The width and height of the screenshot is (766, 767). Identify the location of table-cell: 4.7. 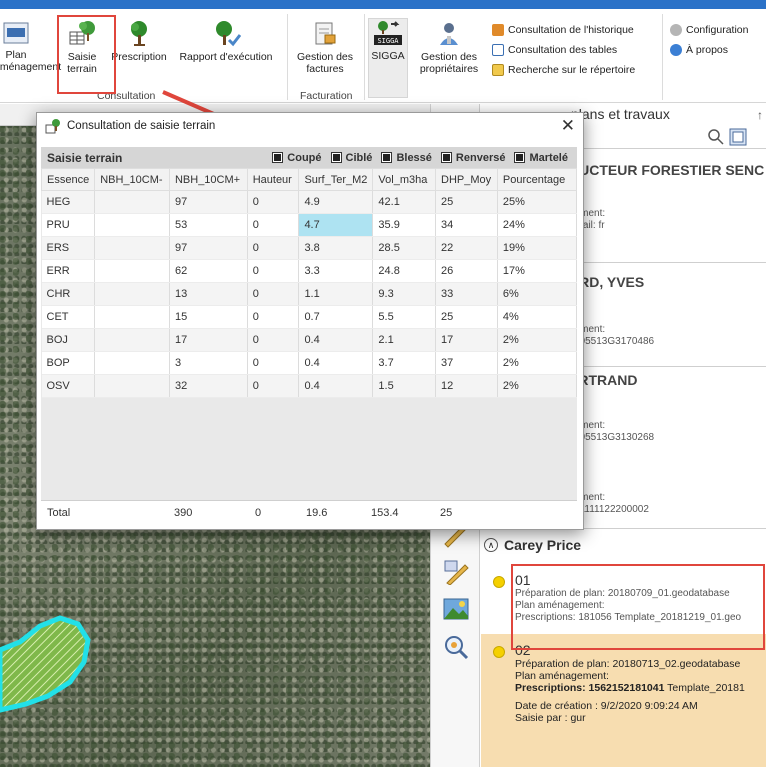
(336, 225).